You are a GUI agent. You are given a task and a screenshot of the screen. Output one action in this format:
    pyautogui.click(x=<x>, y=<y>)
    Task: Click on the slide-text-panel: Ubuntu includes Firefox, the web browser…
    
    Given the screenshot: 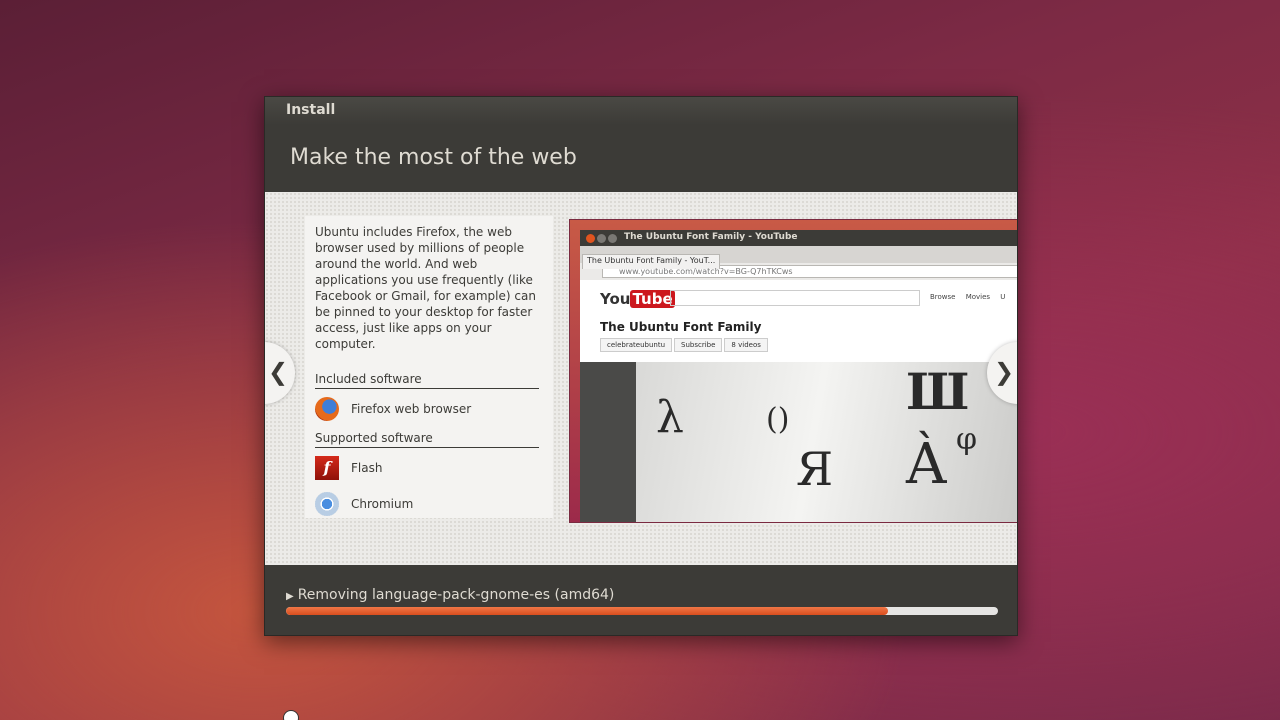 What is the action you would take?
    pyautogui.click(x=429, y=367)
    